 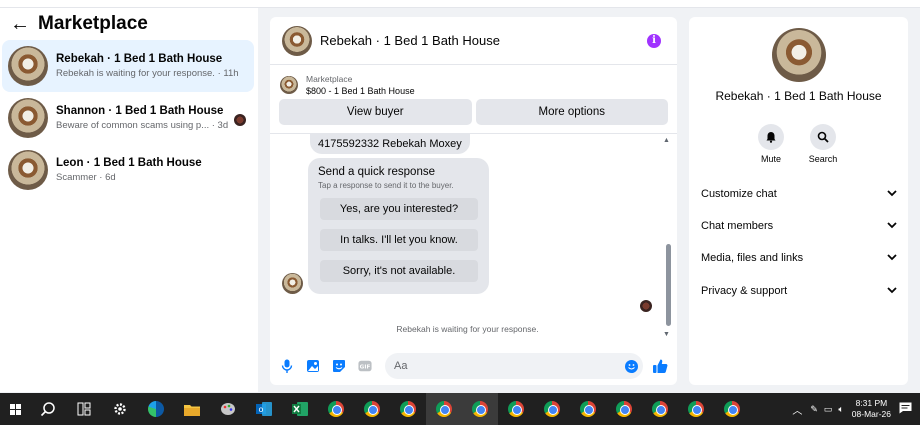 I want to click on gif-icon: GIF, so click(x=365, y=366).